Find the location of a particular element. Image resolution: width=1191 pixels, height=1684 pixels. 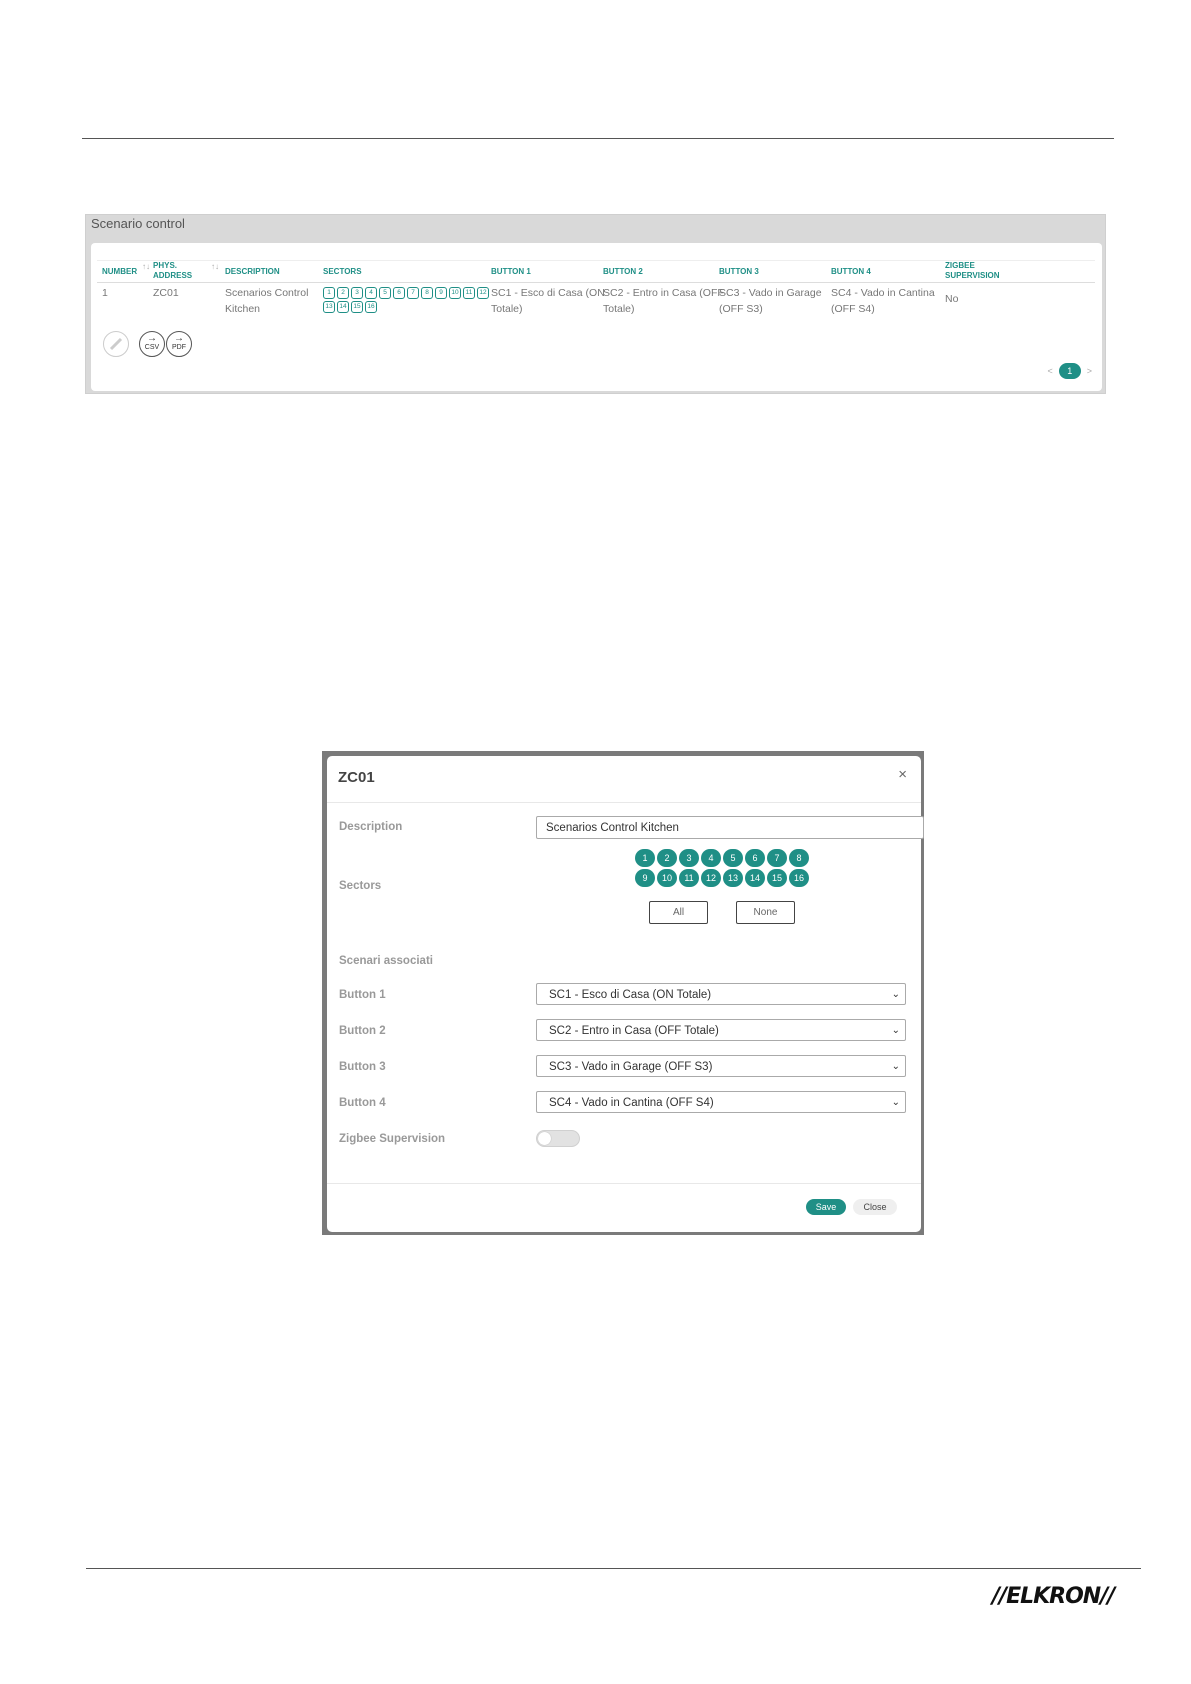

pagination-page-1: 1 is located at coordinates (1069, 371).